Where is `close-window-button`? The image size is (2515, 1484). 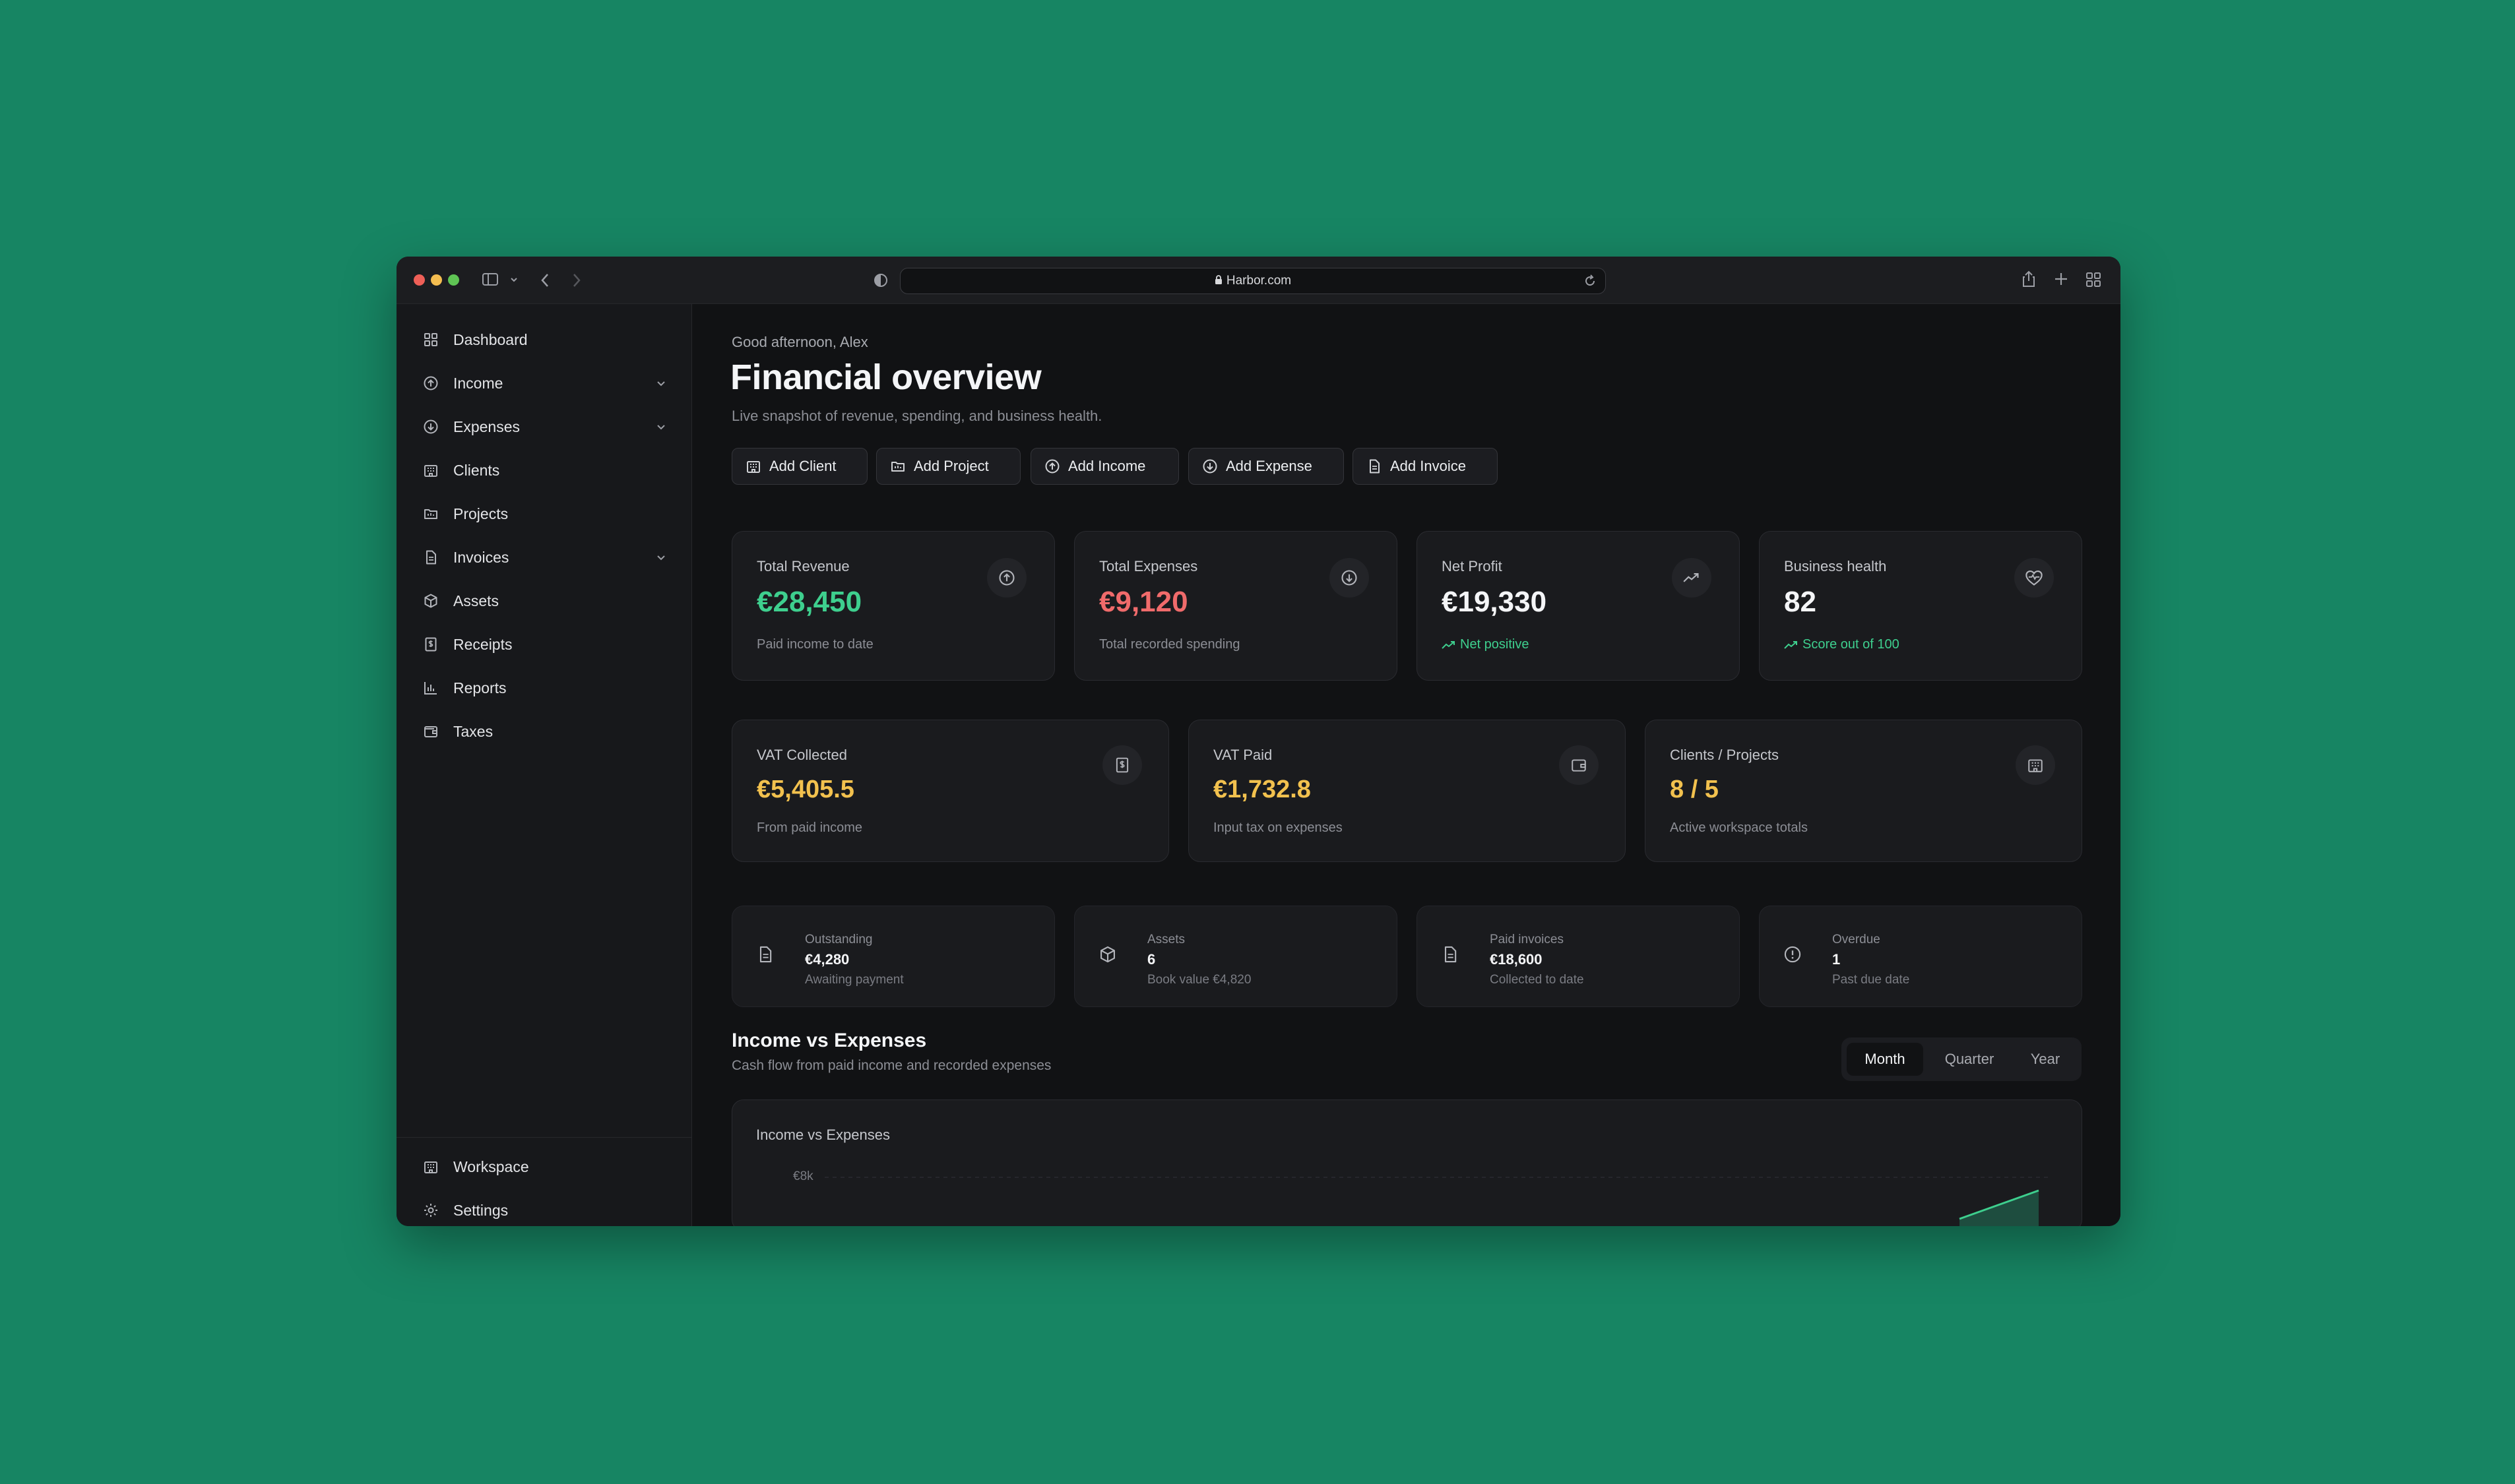 close-window-button is located at coordinates (419, 280).